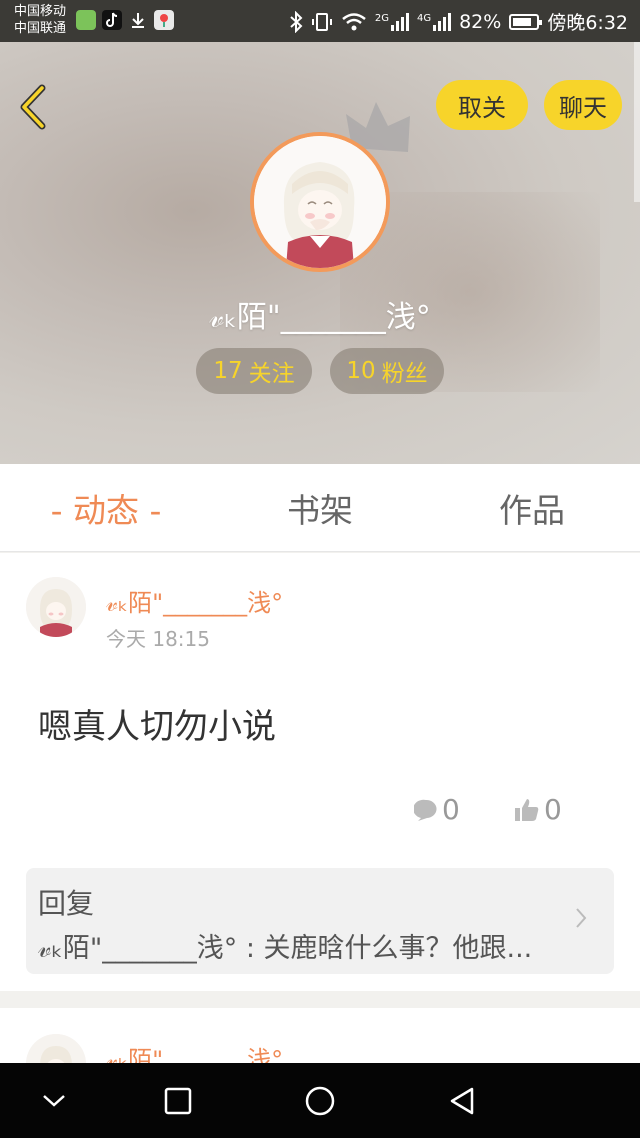  I want to click on back-icon, so click(33, 107).